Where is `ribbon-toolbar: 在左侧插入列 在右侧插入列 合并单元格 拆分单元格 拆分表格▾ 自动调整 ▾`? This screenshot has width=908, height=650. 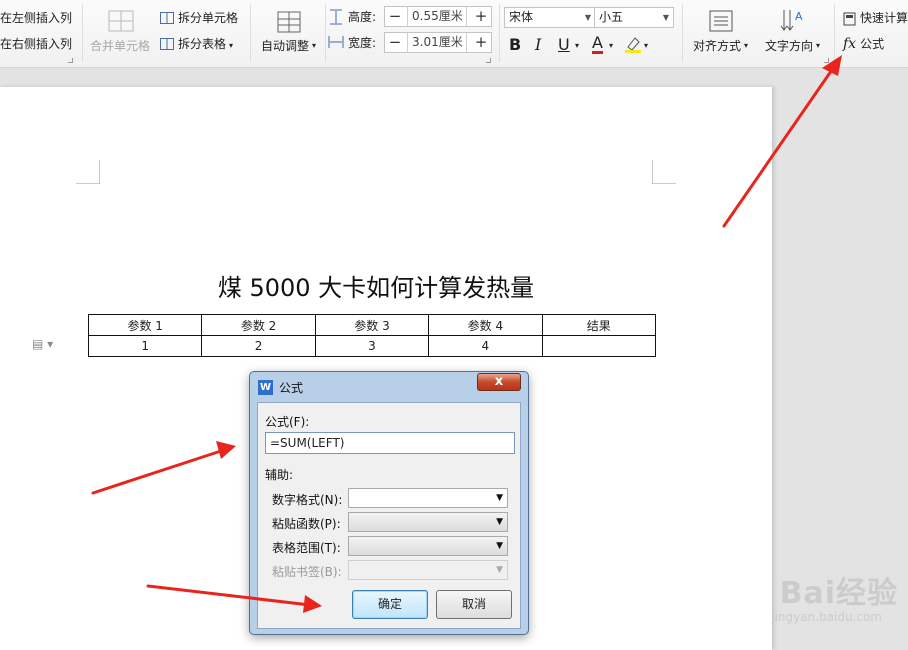
ribbon-toolbar: 在左侧插入列 在右侧插入列 合并单元格 拆分单元格 拆分表格▾ 自动调整 ▾ is located at coordinates (454, 34).